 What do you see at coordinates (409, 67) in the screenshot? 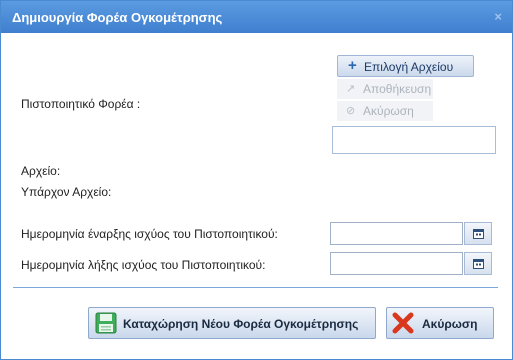
I see `select-file-label: Επιλογή Αρχείου` at bounding box center [409, 67].